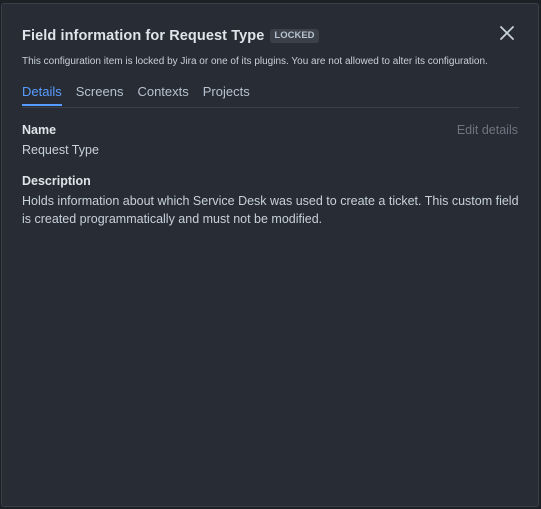  Describe the element at coordinates (487, 130) in the screenshot. I see `edit-details-link: Edit details` at that location.